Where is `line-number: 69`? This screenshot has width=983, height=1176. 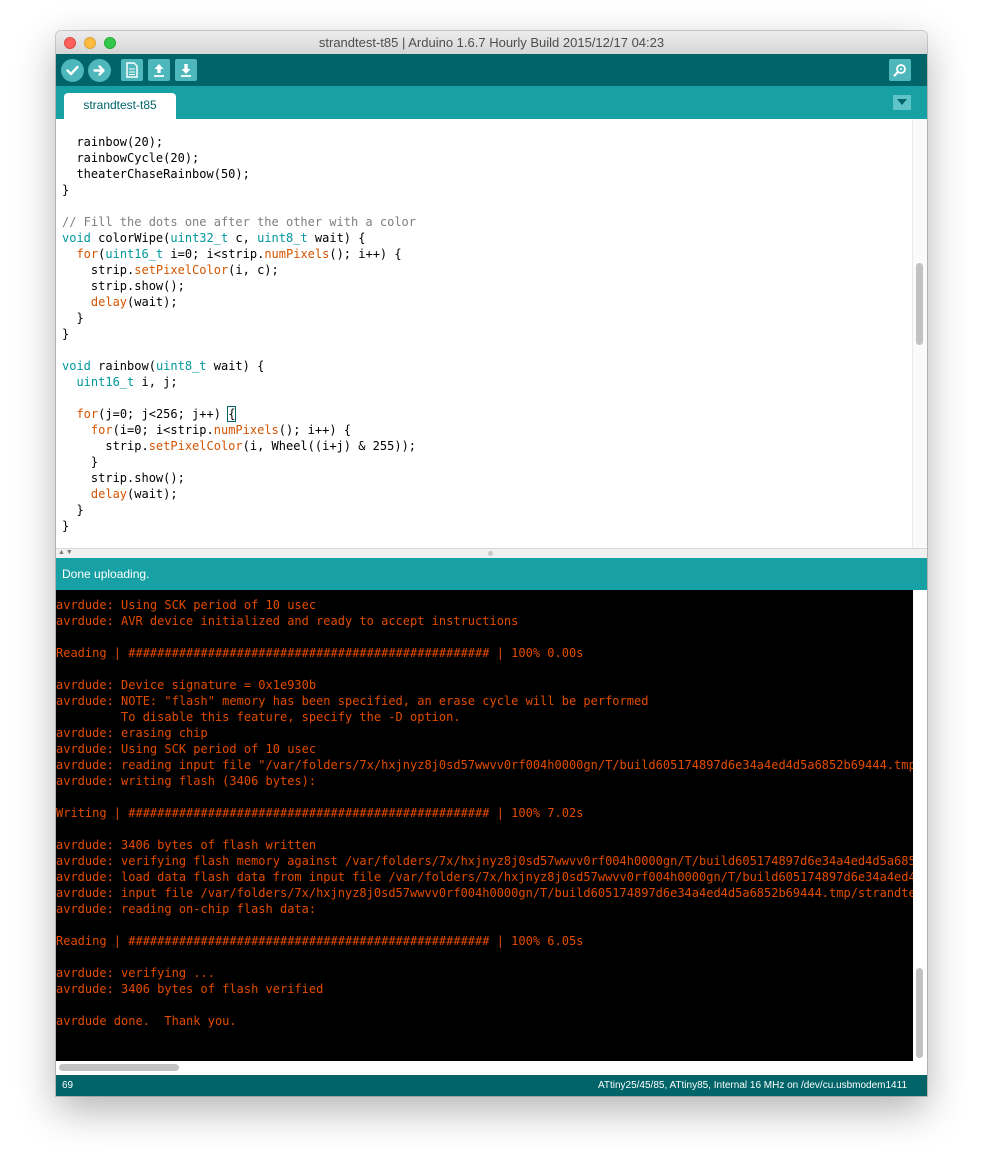
line-number: 69 is located at coordinates (68, 1085).